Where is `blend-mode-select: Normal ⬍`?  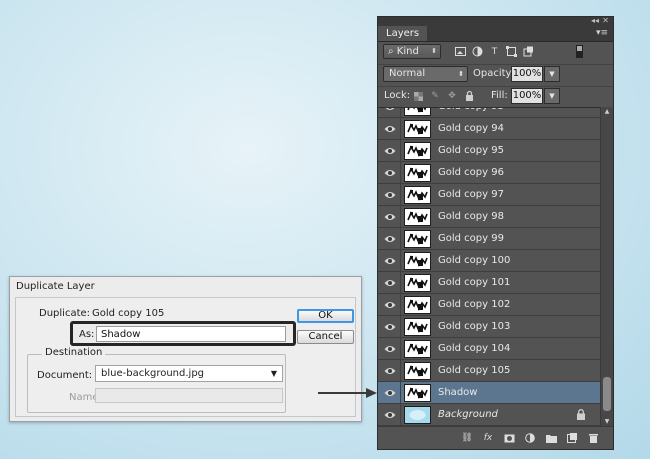 blend-mode-select: Normal ⬍ is located at coordinates (425, 74).